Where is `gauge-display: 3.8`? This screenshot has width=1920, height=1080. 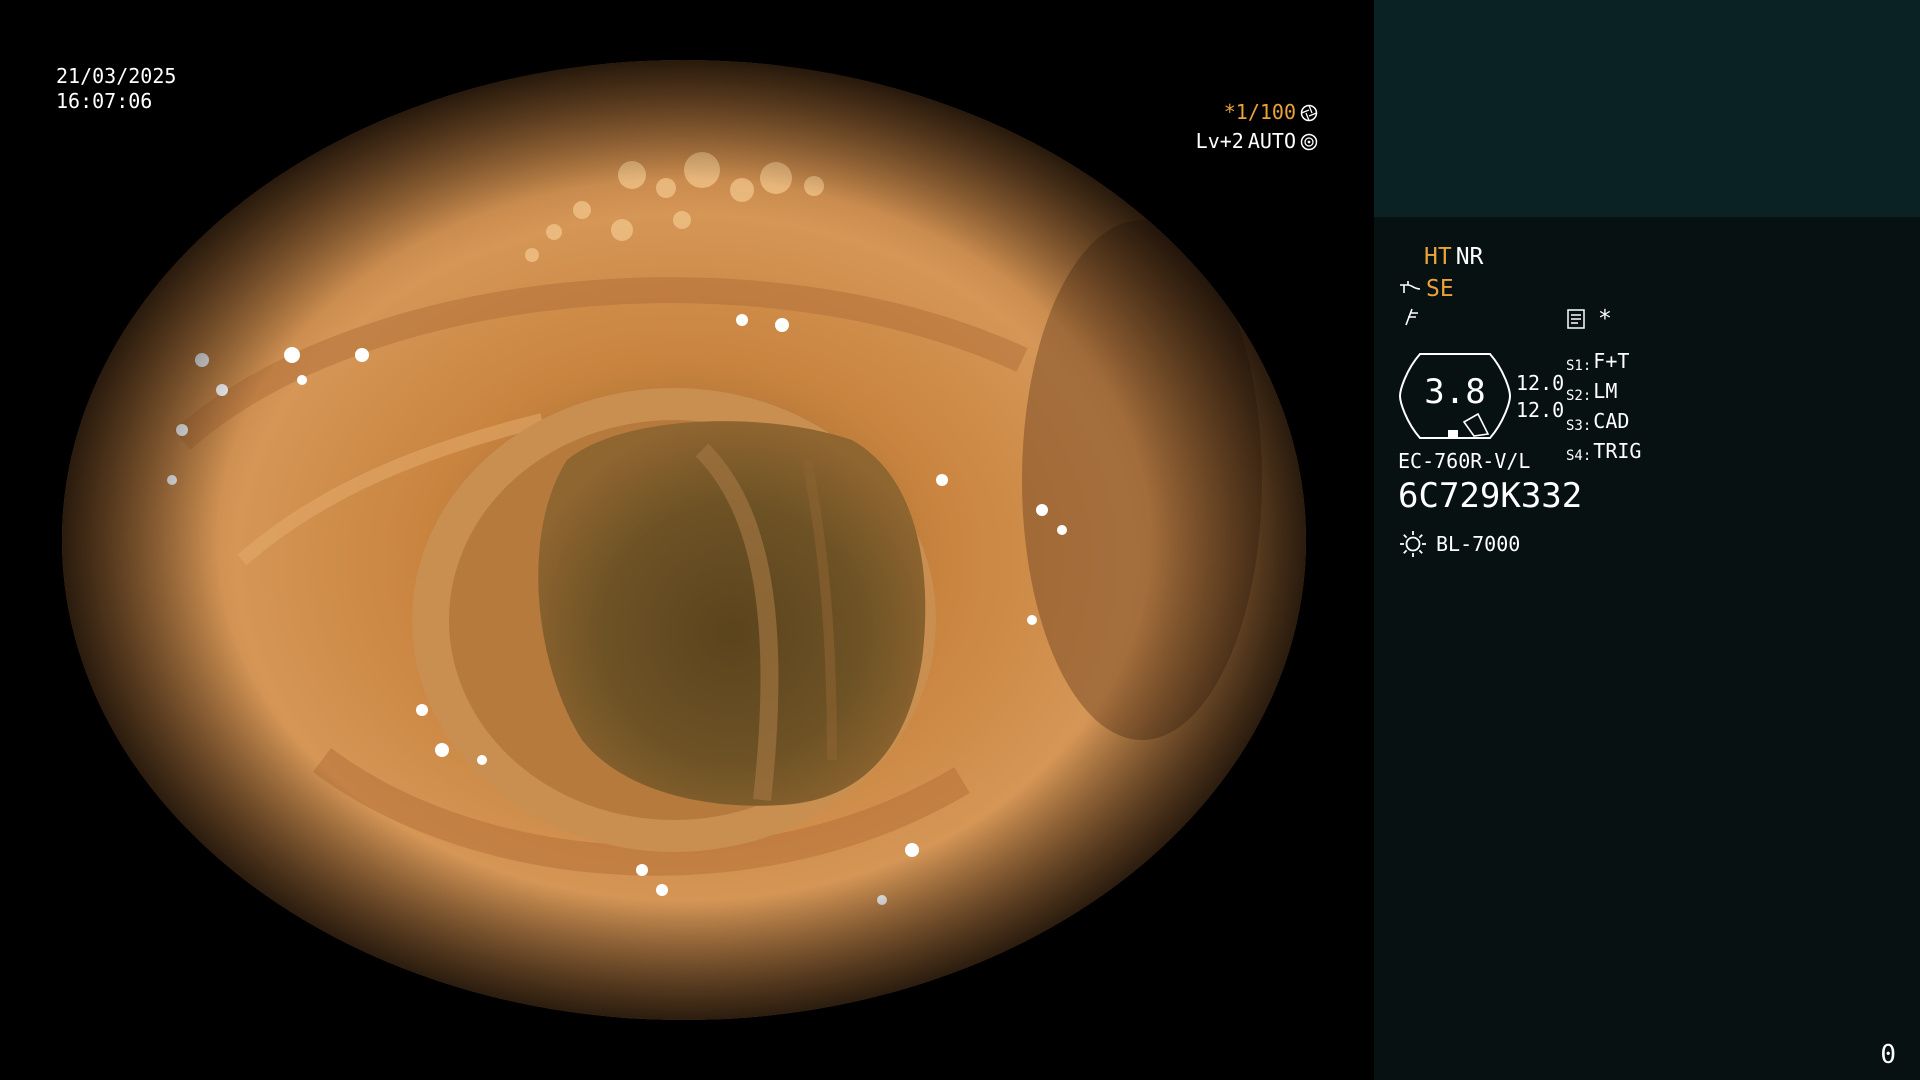
gauge-display: 3.8 is located at coordinates (1455, 396).